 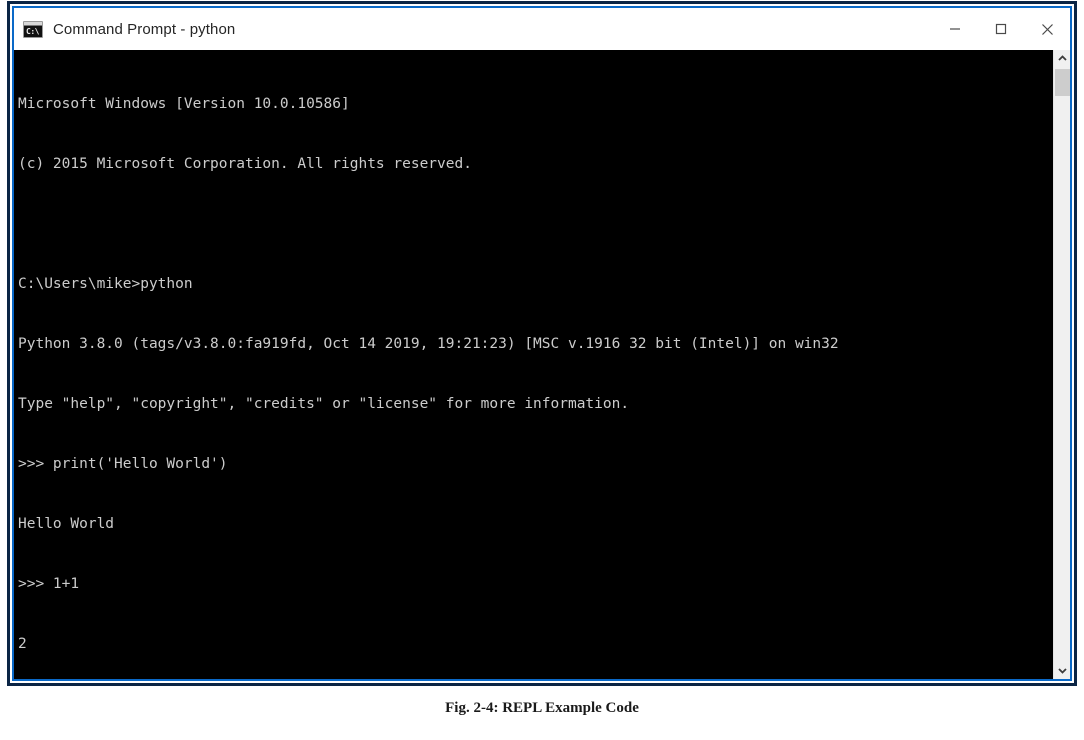 I want to click on figure-caption: Fig. 2-4: REPL Example Code, so click(x=542, y=708).